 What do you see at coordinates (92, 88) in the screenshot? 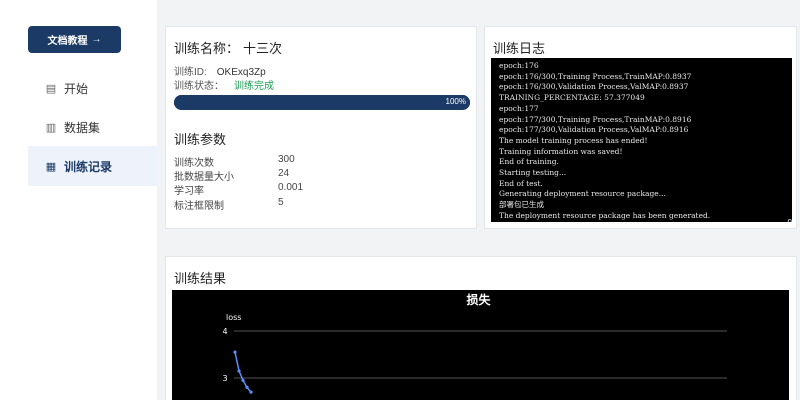
I see `sidebar-item-start: ▤ 开始` at bounding box center [92, 88].